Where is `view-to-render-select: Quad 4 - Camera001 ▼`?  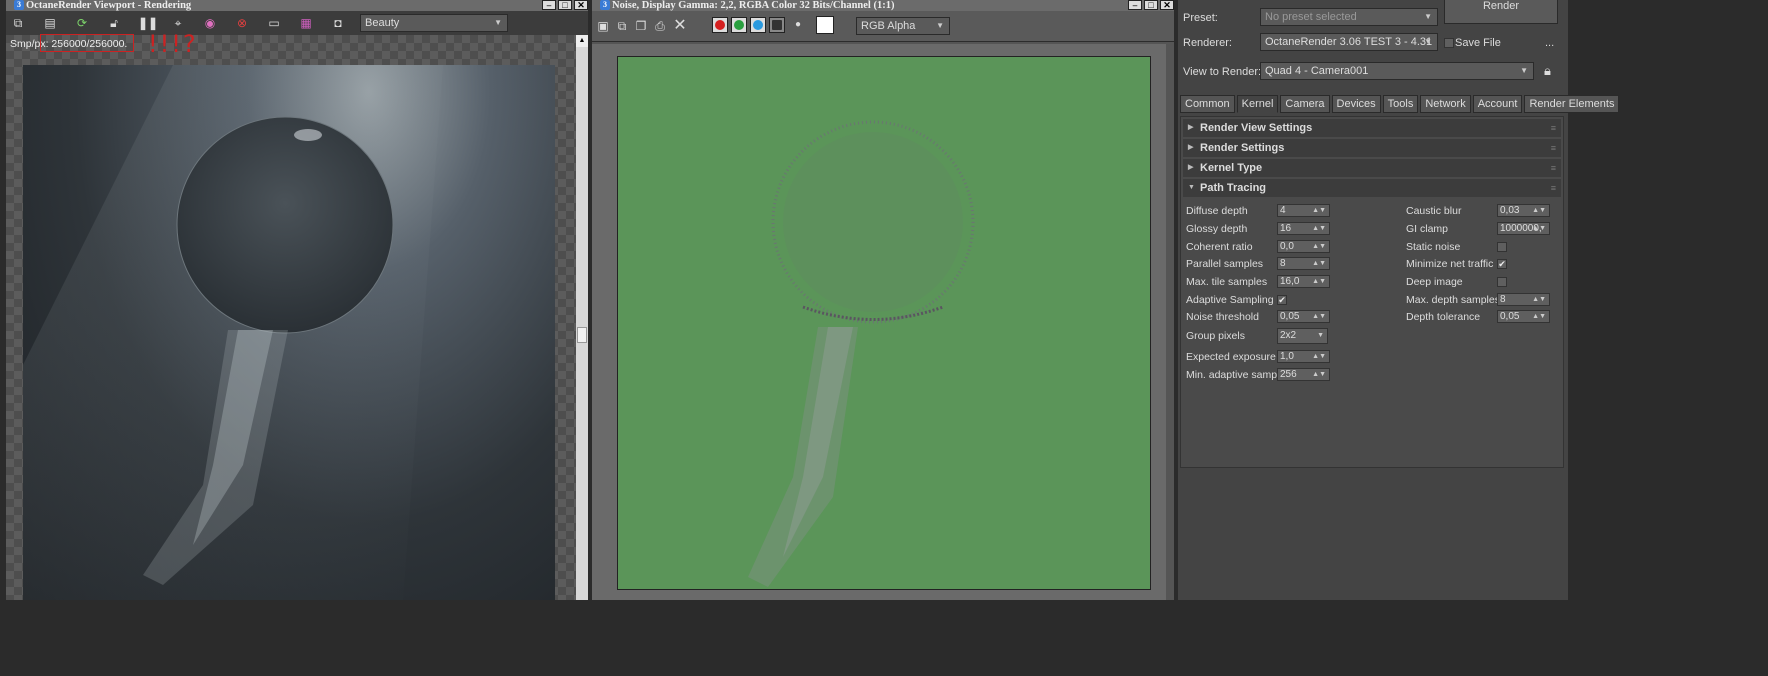 view-to-render-select: Quad 4 - Camera001 ▼ is located at coordinates (1397, 71).